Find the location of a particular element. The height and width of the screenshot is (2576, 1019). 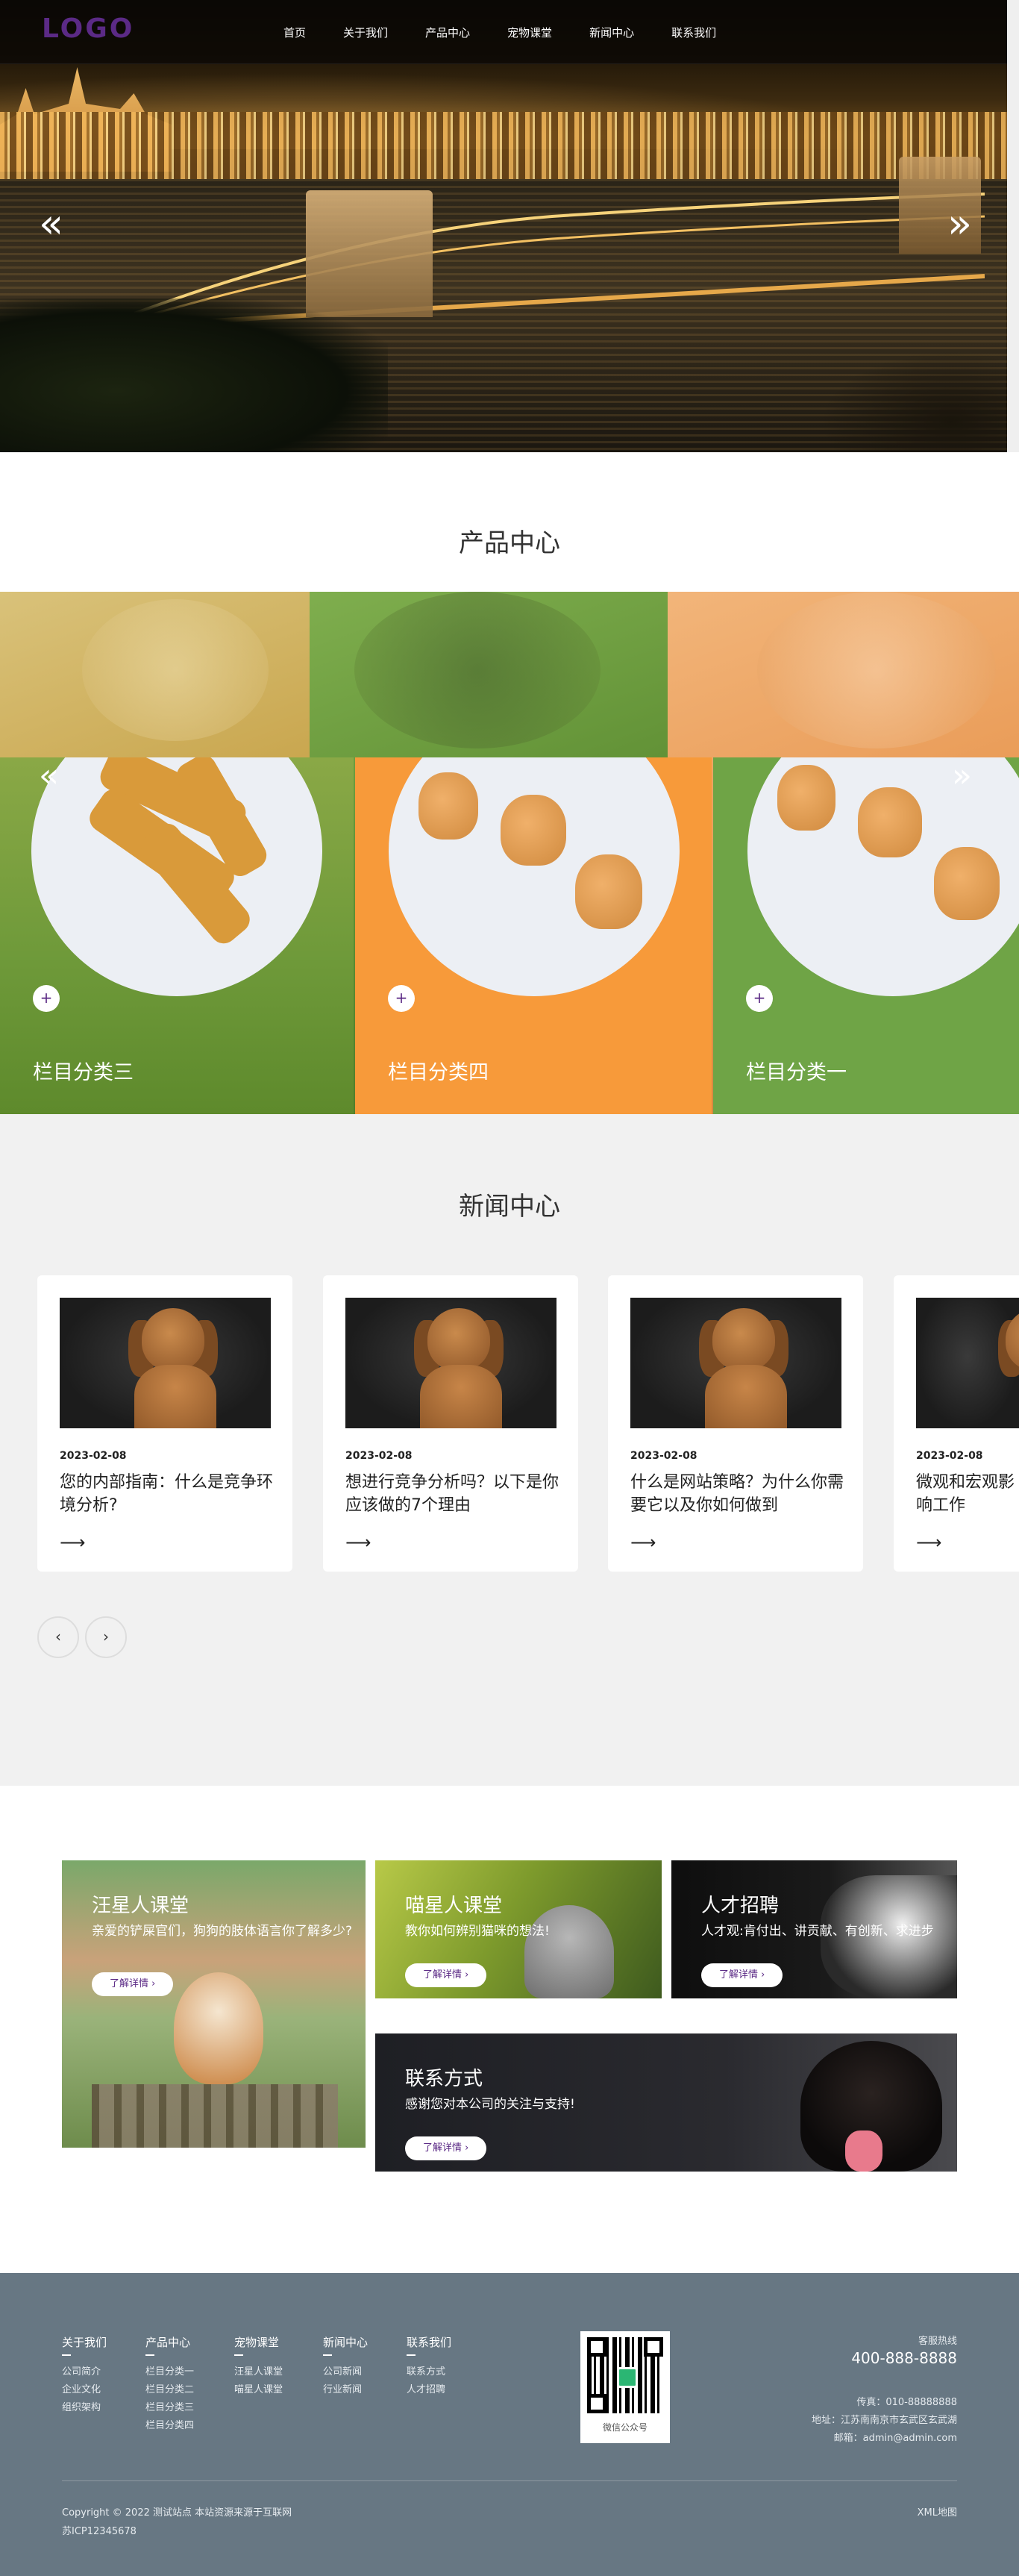

footer-col-title: 关于我们 is located at coordinates (85, 2342).